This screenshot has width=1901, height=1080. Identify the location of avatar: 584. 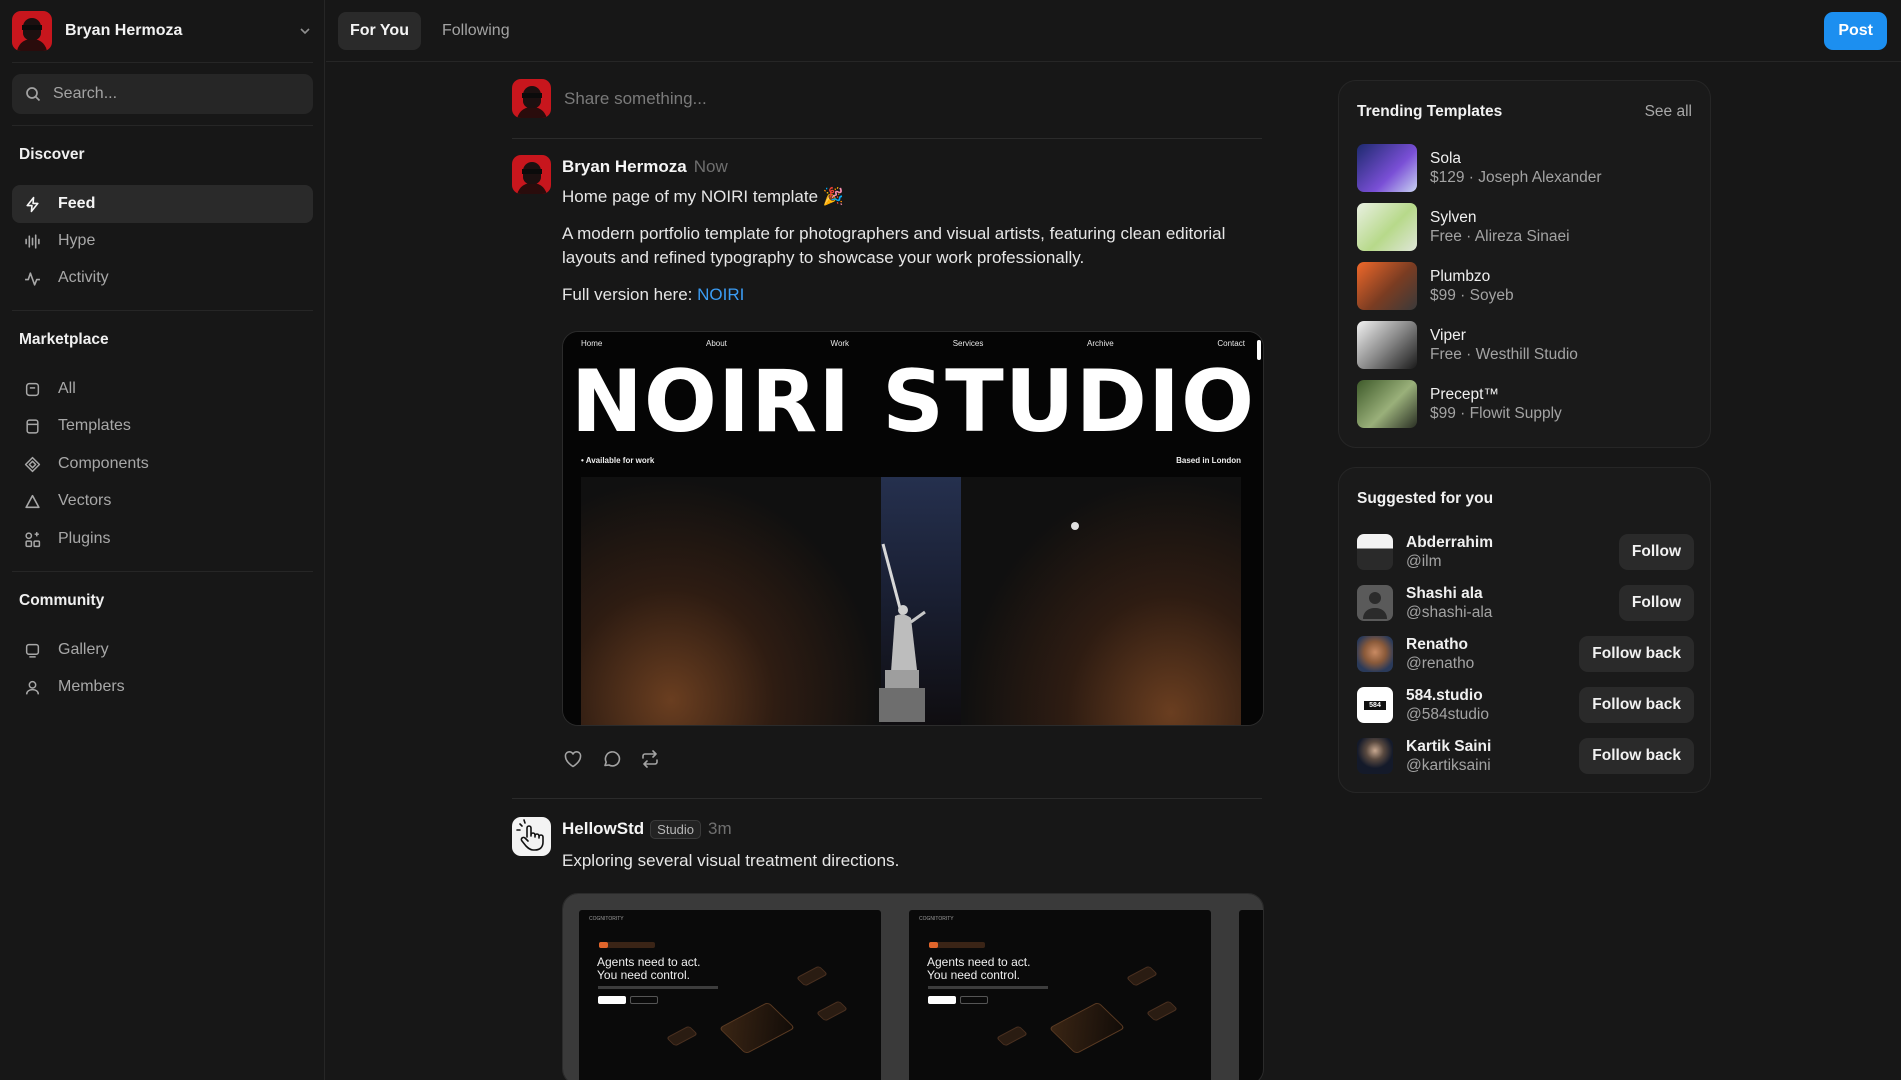
(1375, 705).